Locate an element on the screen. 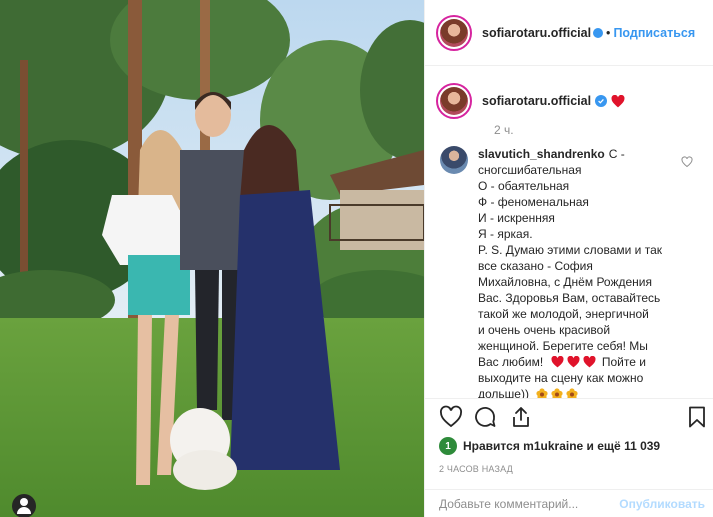 The width and height of the screenshot is (713, 517). comment-line: Михайловна, с Днём Рождения is located at coordinates (565, 282).